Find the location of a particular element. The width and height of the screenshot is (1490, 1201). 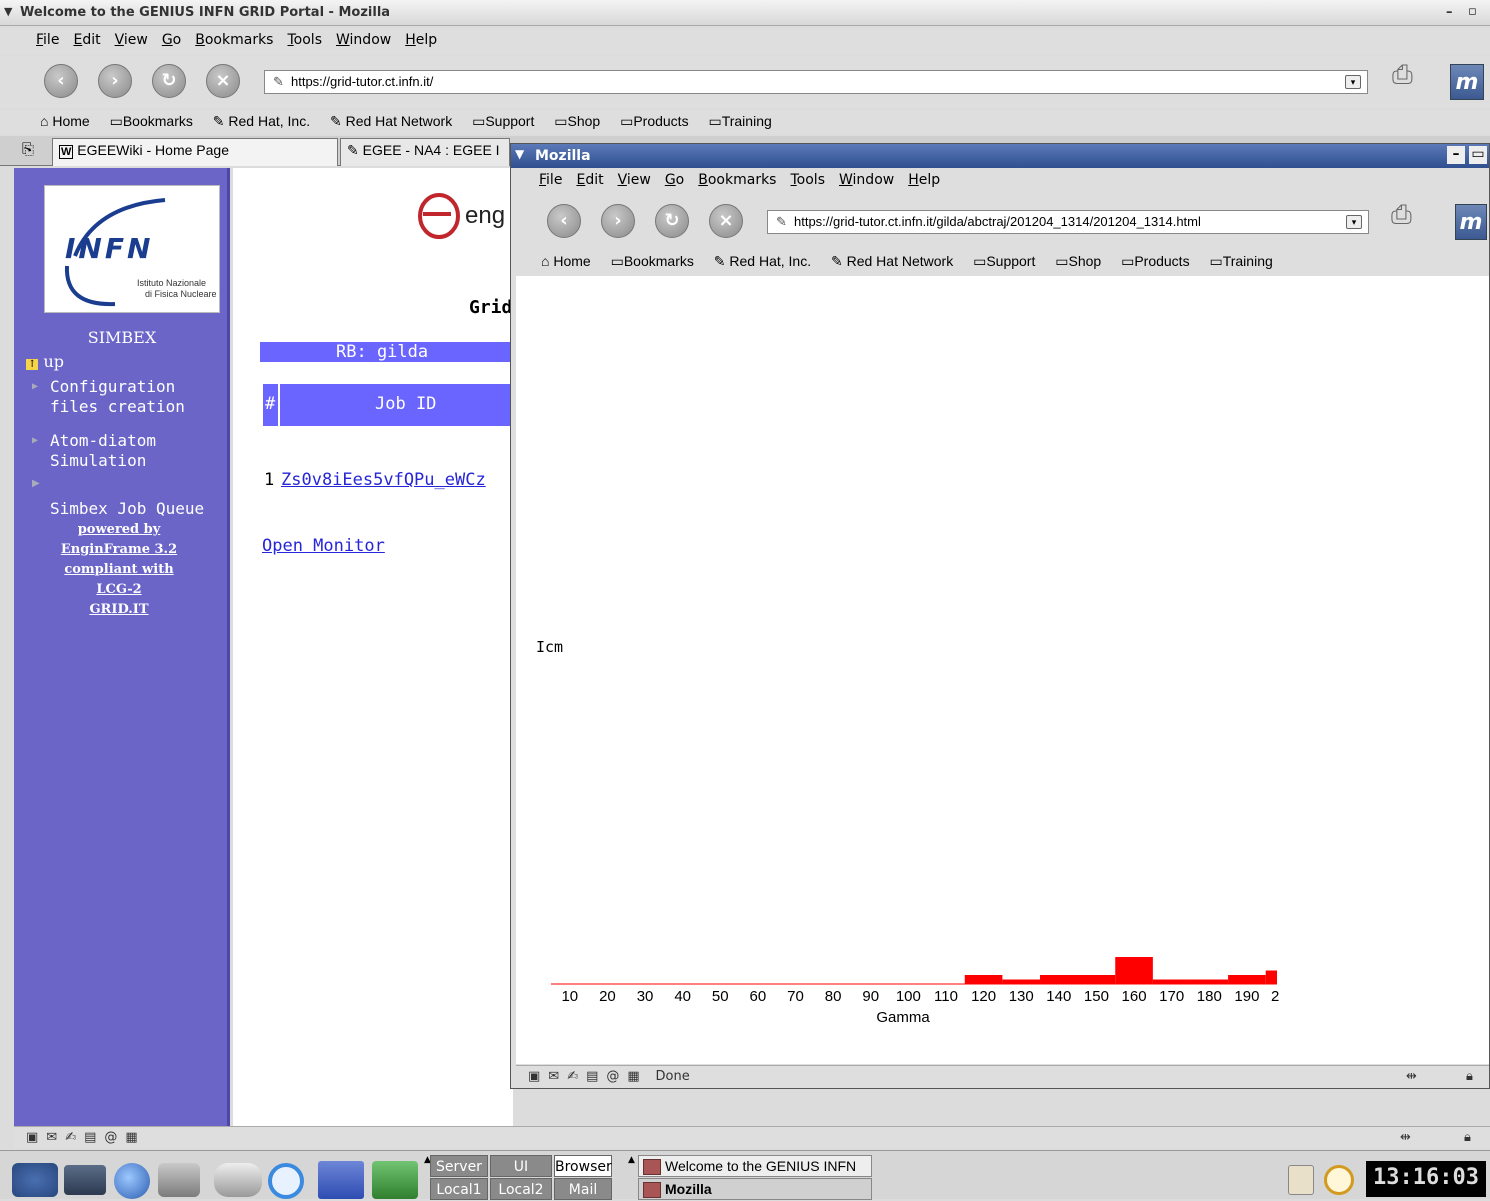

gimp-icon is located at coordinates (238, 1180).